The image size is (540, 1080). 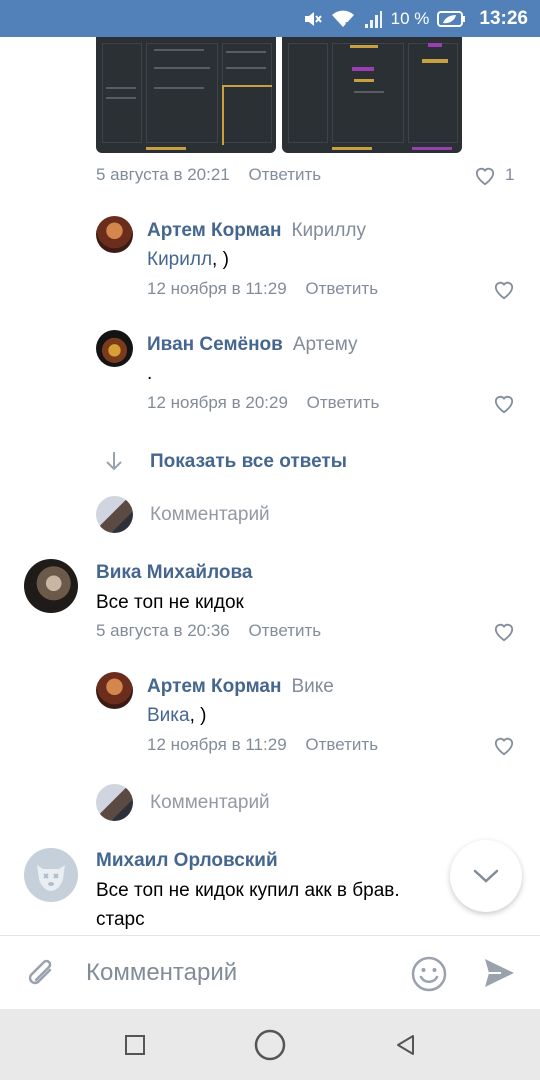 What do you see at coordinates (342, 19) in the screenshot?
I see `wifi-icon: E` at bounding box center [342, 19].